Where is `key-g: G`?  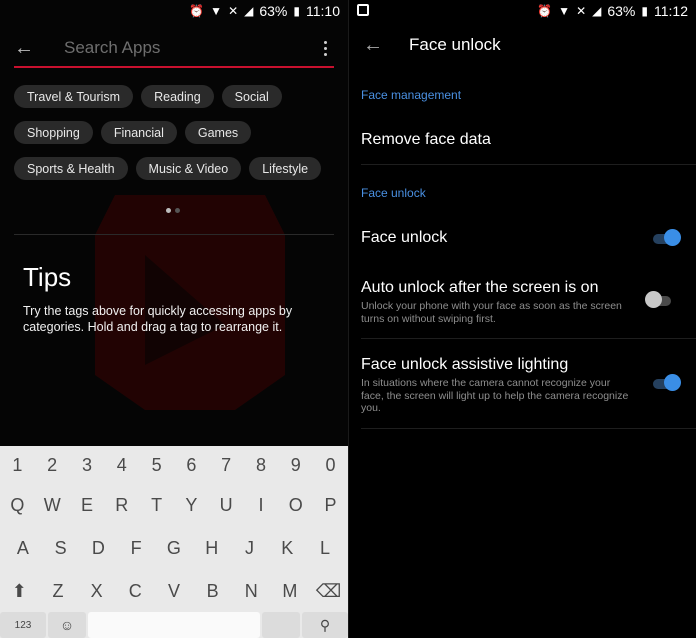 key-g: G is located at coordinates (174, 548).